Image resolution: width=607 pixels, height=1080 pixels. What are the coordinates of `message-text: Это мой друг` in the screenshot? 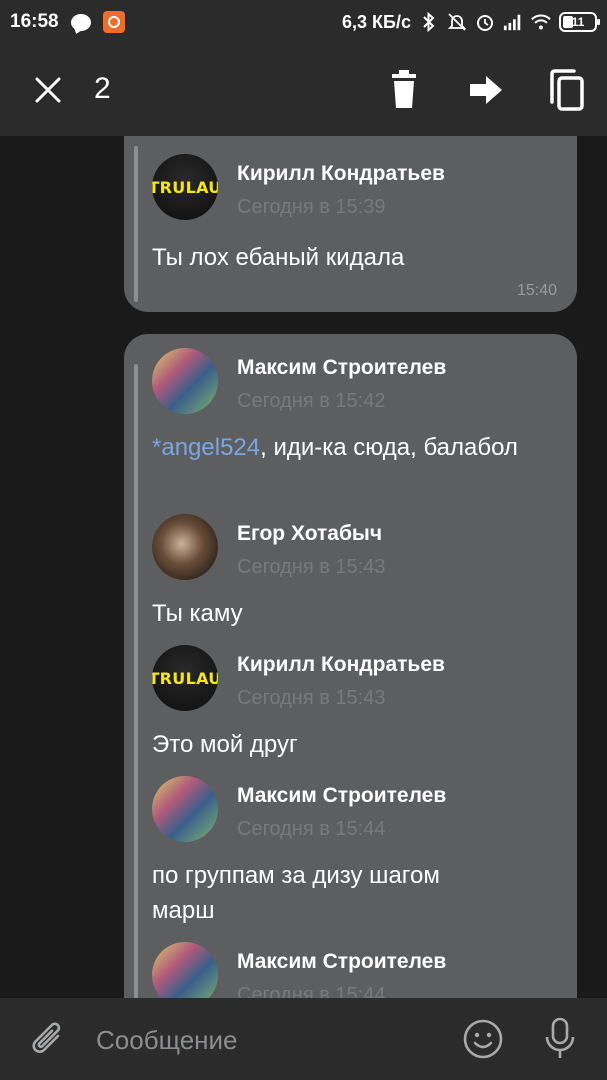 It's located at (225, 744).